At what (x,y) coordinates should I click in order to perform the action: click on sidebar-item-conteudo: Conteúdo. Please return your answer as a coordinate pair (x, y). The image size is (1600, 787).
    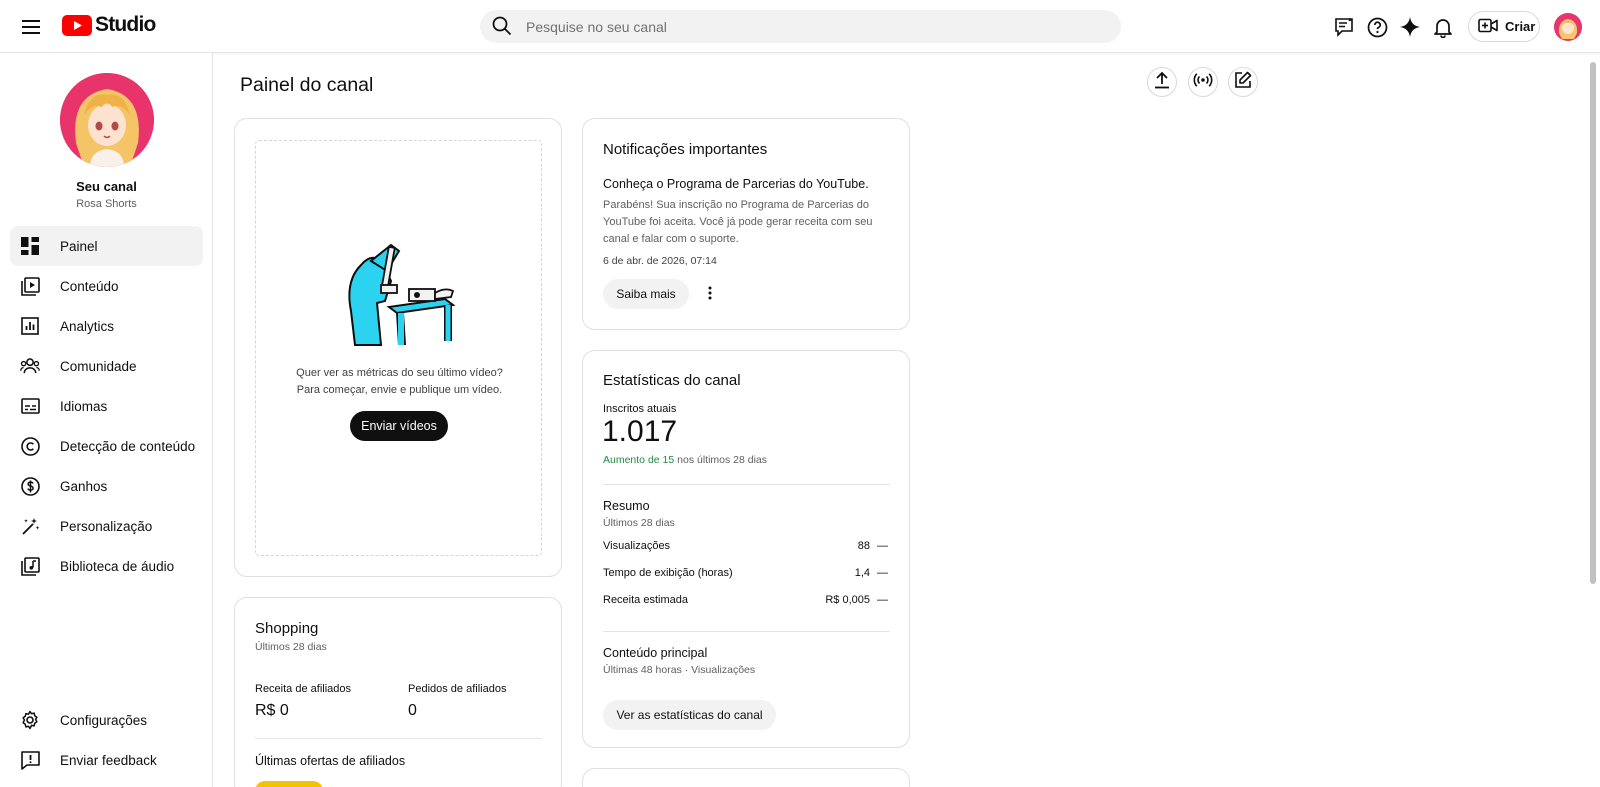
    Looking at the image, I should click on (106, 286).